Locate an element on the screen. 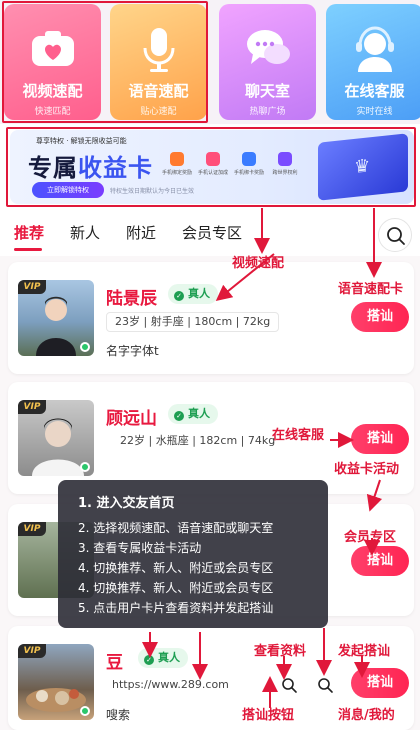 The image size is (420, 730). tile-title: 聊天室 is located at coordinates (267, 91).